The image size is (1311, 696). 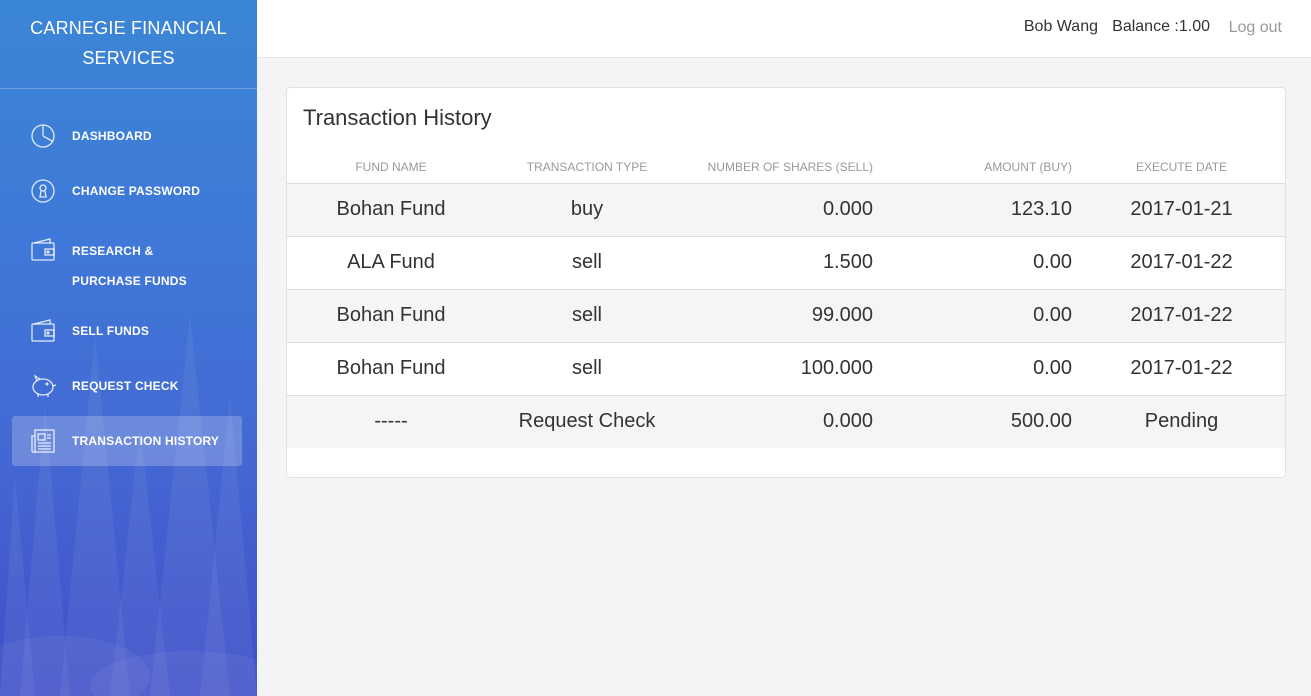 I want to click on column-header-number-of-shares: NUMBER OF SHARES (SELL), so click(x=779, y=168).